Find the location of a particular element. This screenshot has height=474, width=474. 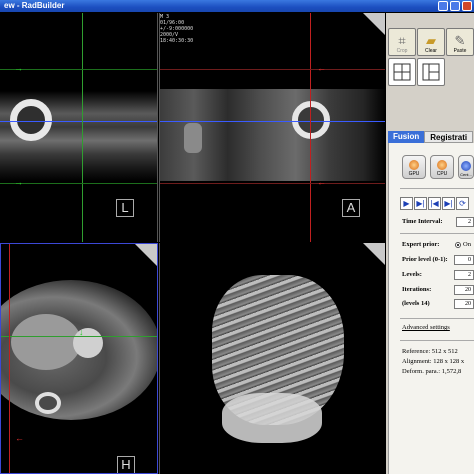

coronal-marker-bottom-icon: ← is located at coordinates (321, 182).